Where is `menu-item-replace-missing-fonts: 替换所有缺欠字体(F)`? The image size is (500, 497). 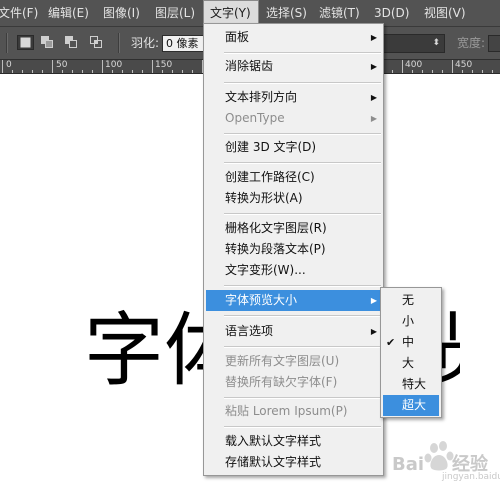
menu-item-replace-missing-fonts: 替换所有缺欠字体(F) is located at coordinates (293, 382).